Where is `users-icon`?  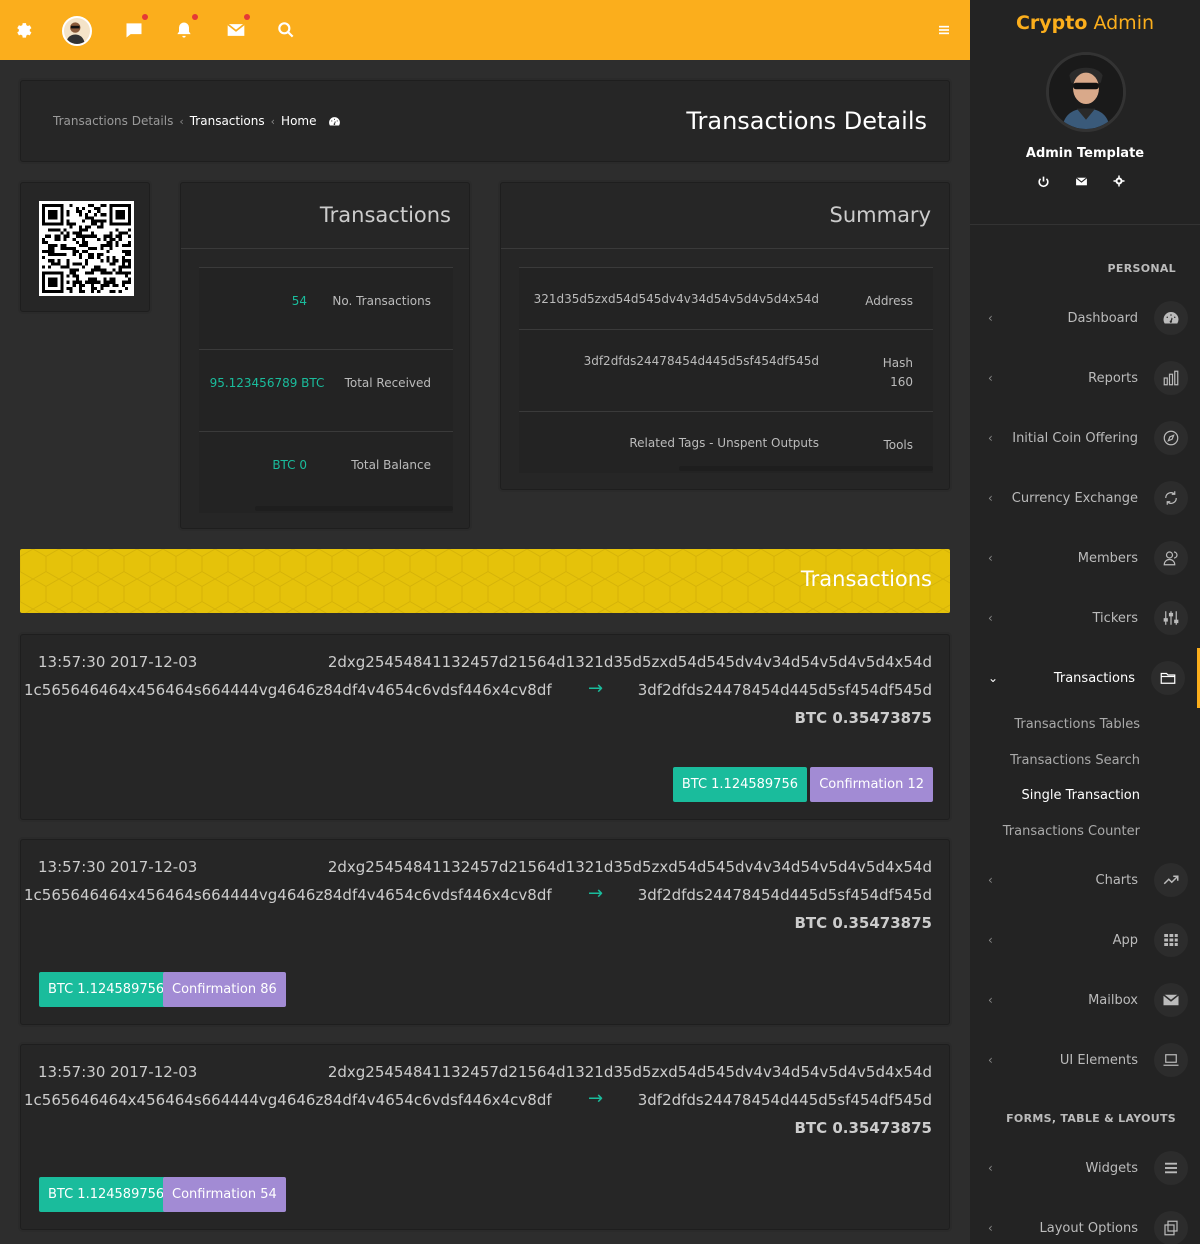 users-icon is located at coordinates (1171, 558).